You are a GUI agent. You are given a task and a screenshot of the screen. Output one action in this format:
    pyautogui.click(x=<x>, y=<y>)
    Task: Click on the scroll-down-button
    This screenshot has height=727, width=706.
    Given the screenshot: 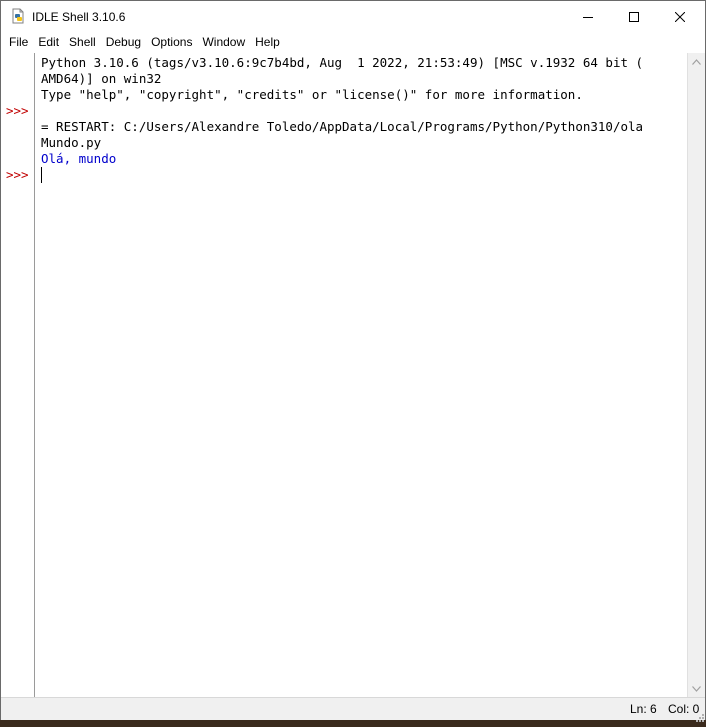 What is the action you would take?
    pyautogui.click(x=696, y=688)
    